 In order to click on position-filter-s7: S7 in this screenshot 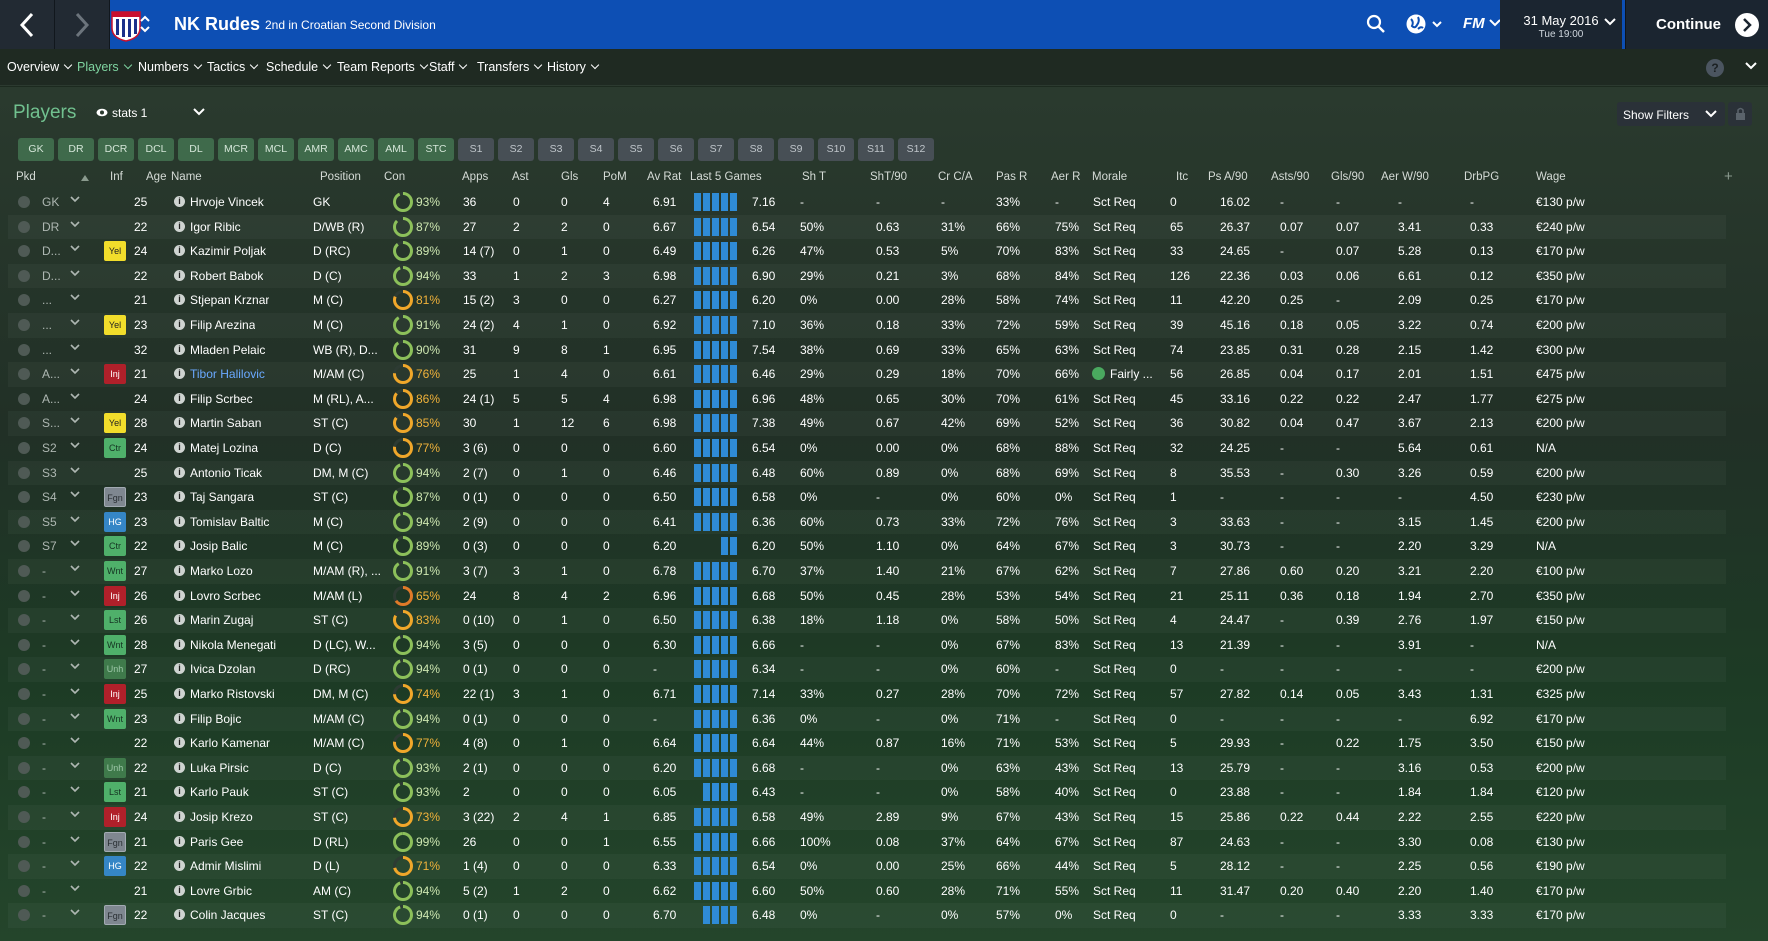, I will do `click(716, 149)`.